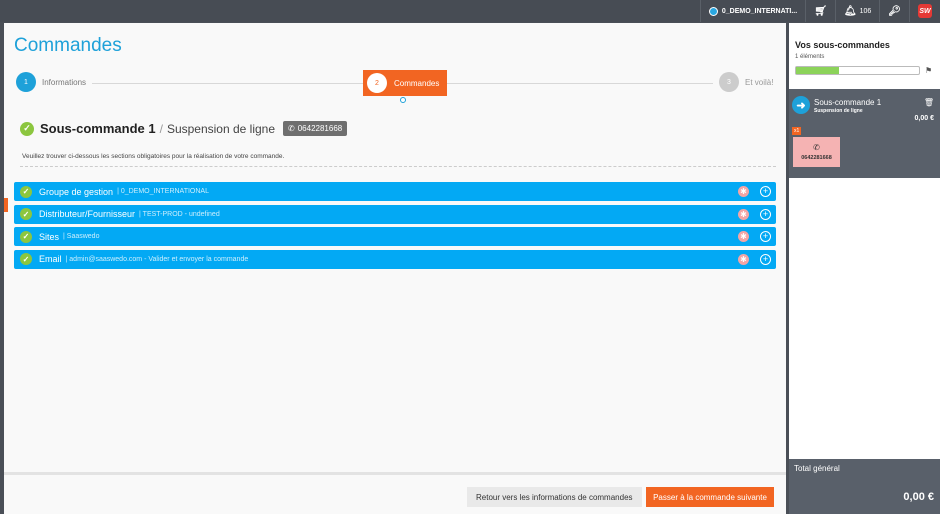 Image resolution: width=940 pixels, height=514 pixels. I want to click on card-title: Sous-commande 1, so click(848, 102).